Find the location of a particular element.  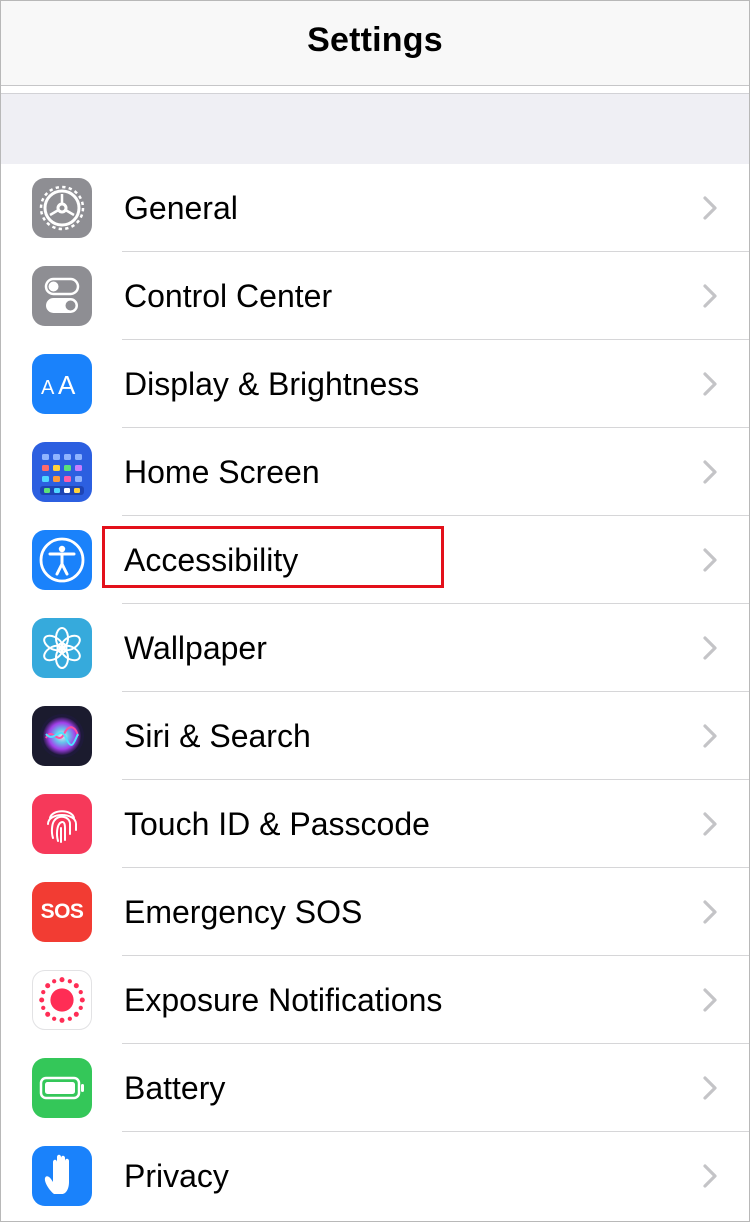

settings-row-battery: Battery is located at coordinates (375, 1088).